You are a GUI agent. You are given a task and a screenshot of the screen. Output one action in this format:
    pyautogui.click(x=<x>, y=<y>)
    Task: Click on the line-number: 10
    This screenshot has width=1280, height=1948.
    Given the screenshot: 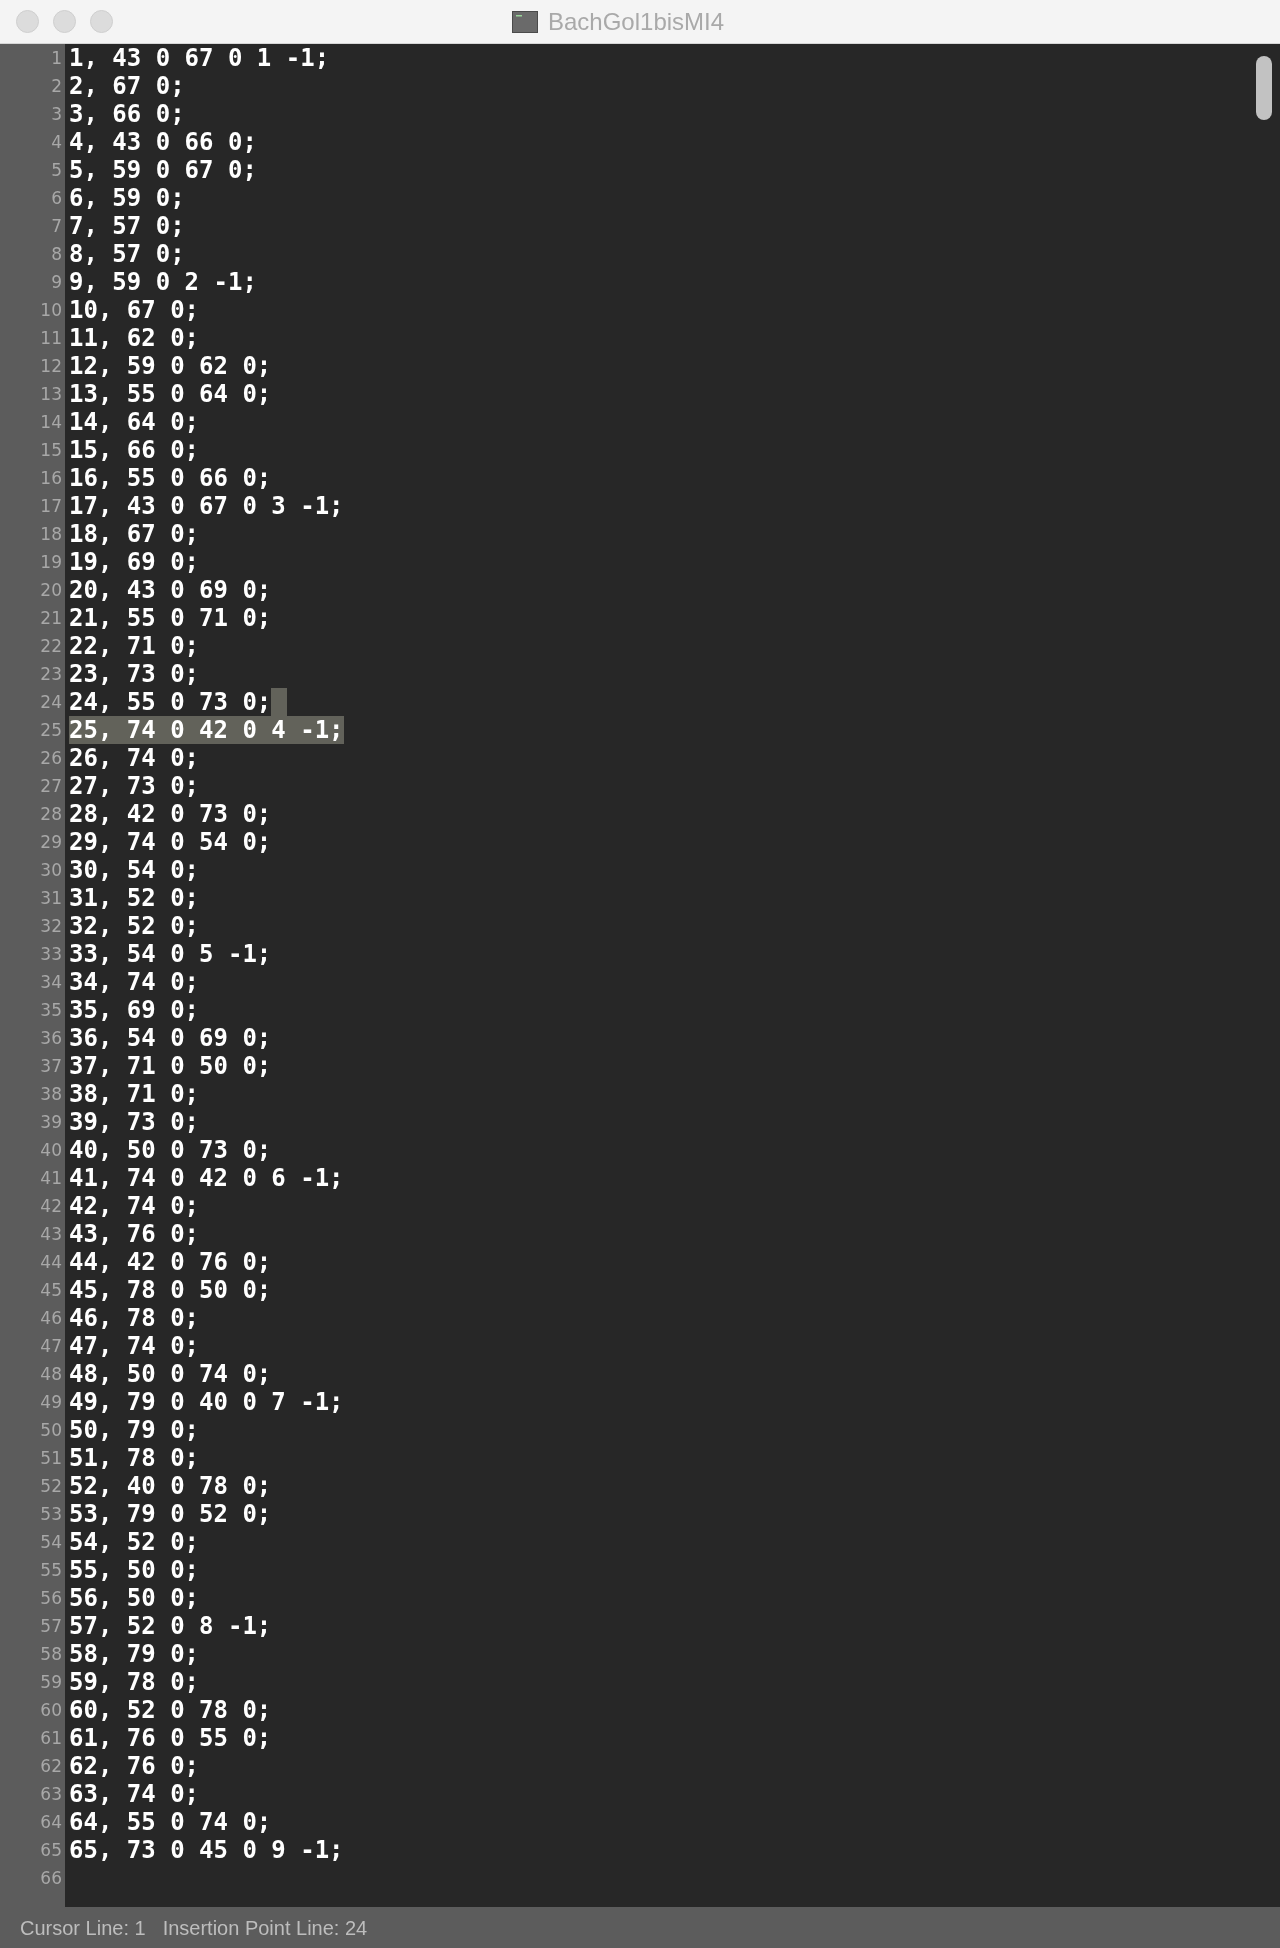 What is the action you would take?
    pyautogui.click(x=51, y=310)
    